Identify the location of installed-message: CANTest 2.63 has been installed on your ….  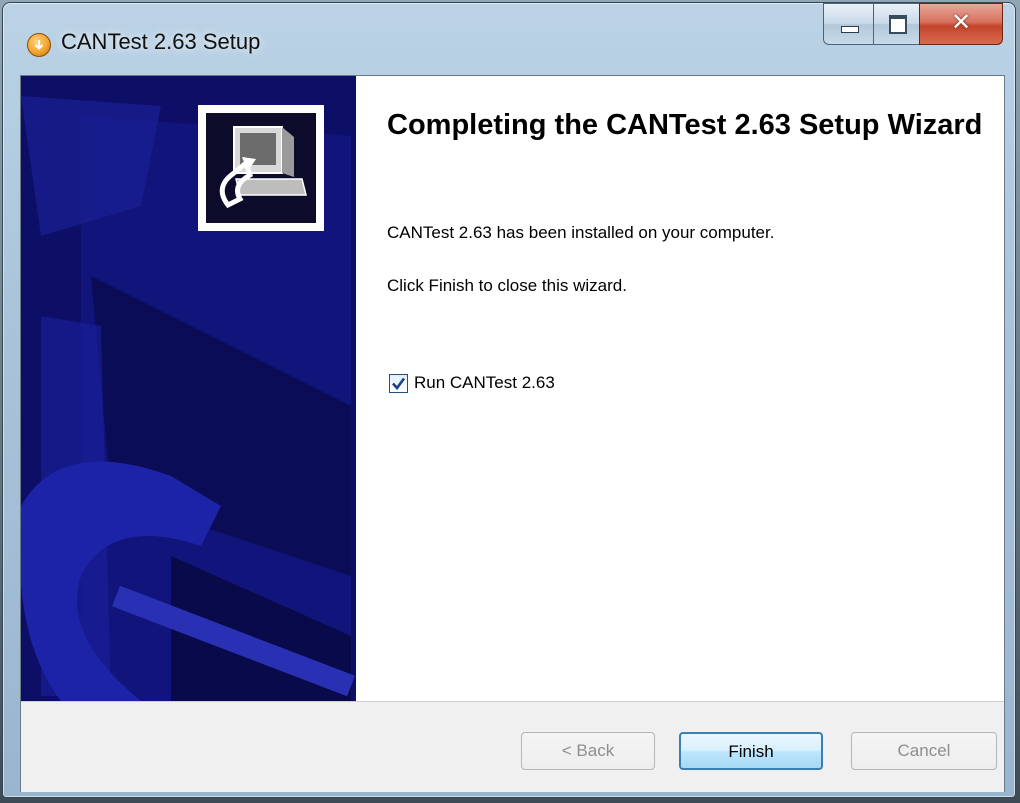
(581, 232).